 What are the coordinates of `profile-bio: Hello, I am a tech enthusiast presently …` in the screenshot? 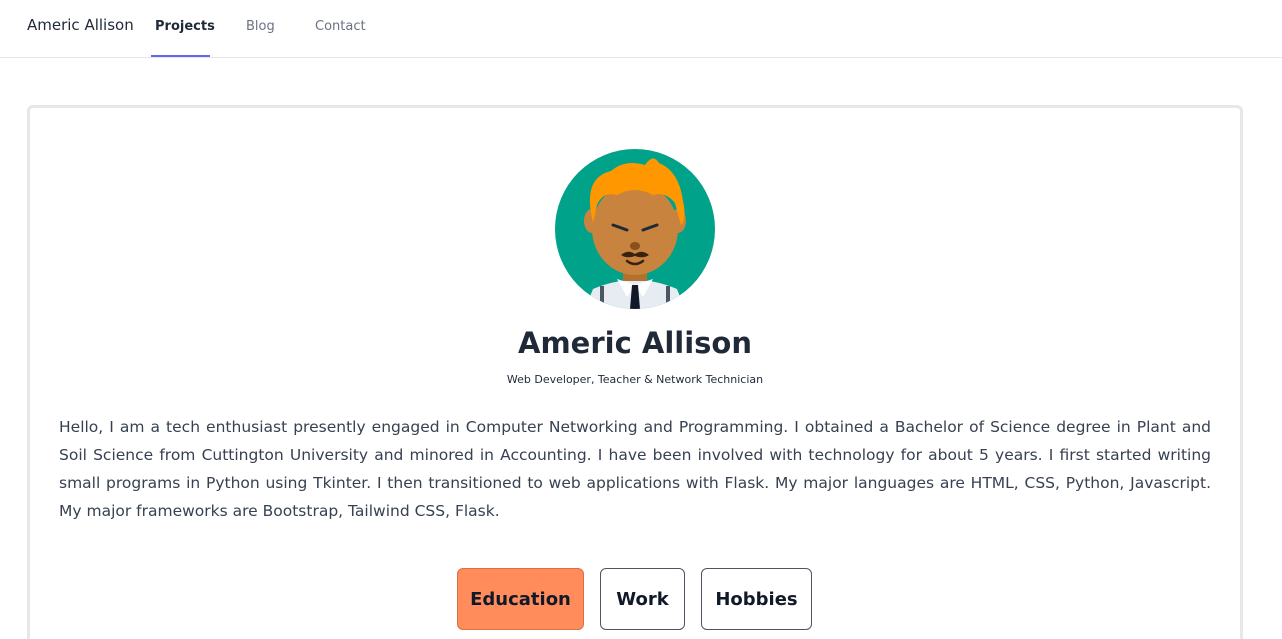 It's located at (635, 469).